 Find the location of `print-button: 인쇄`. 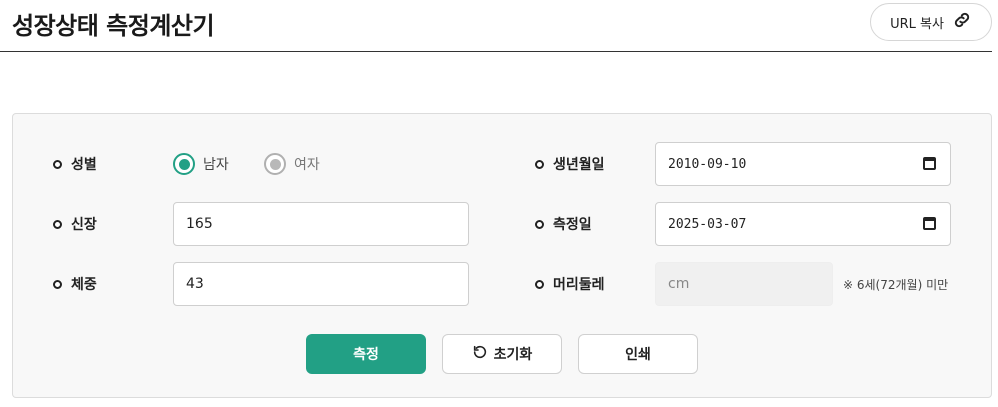

print-button: 인쇄 is located at coordinates (638, 354).